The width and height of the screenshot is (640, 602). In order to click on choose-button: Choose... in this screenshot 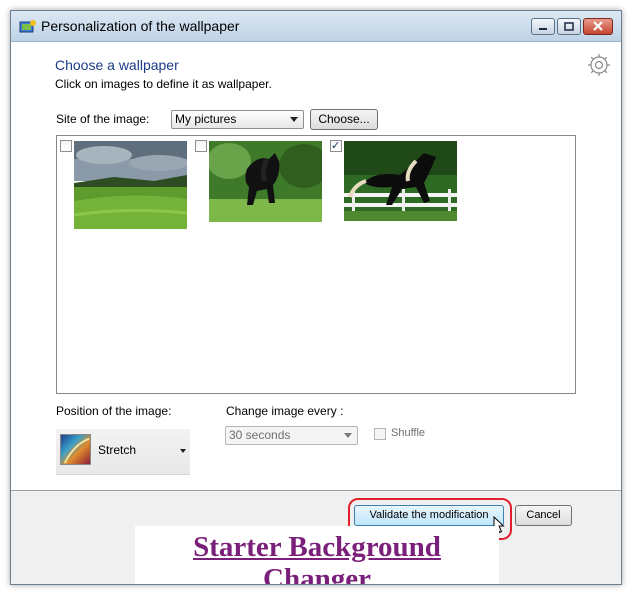, I will do `click(344, 119)`.